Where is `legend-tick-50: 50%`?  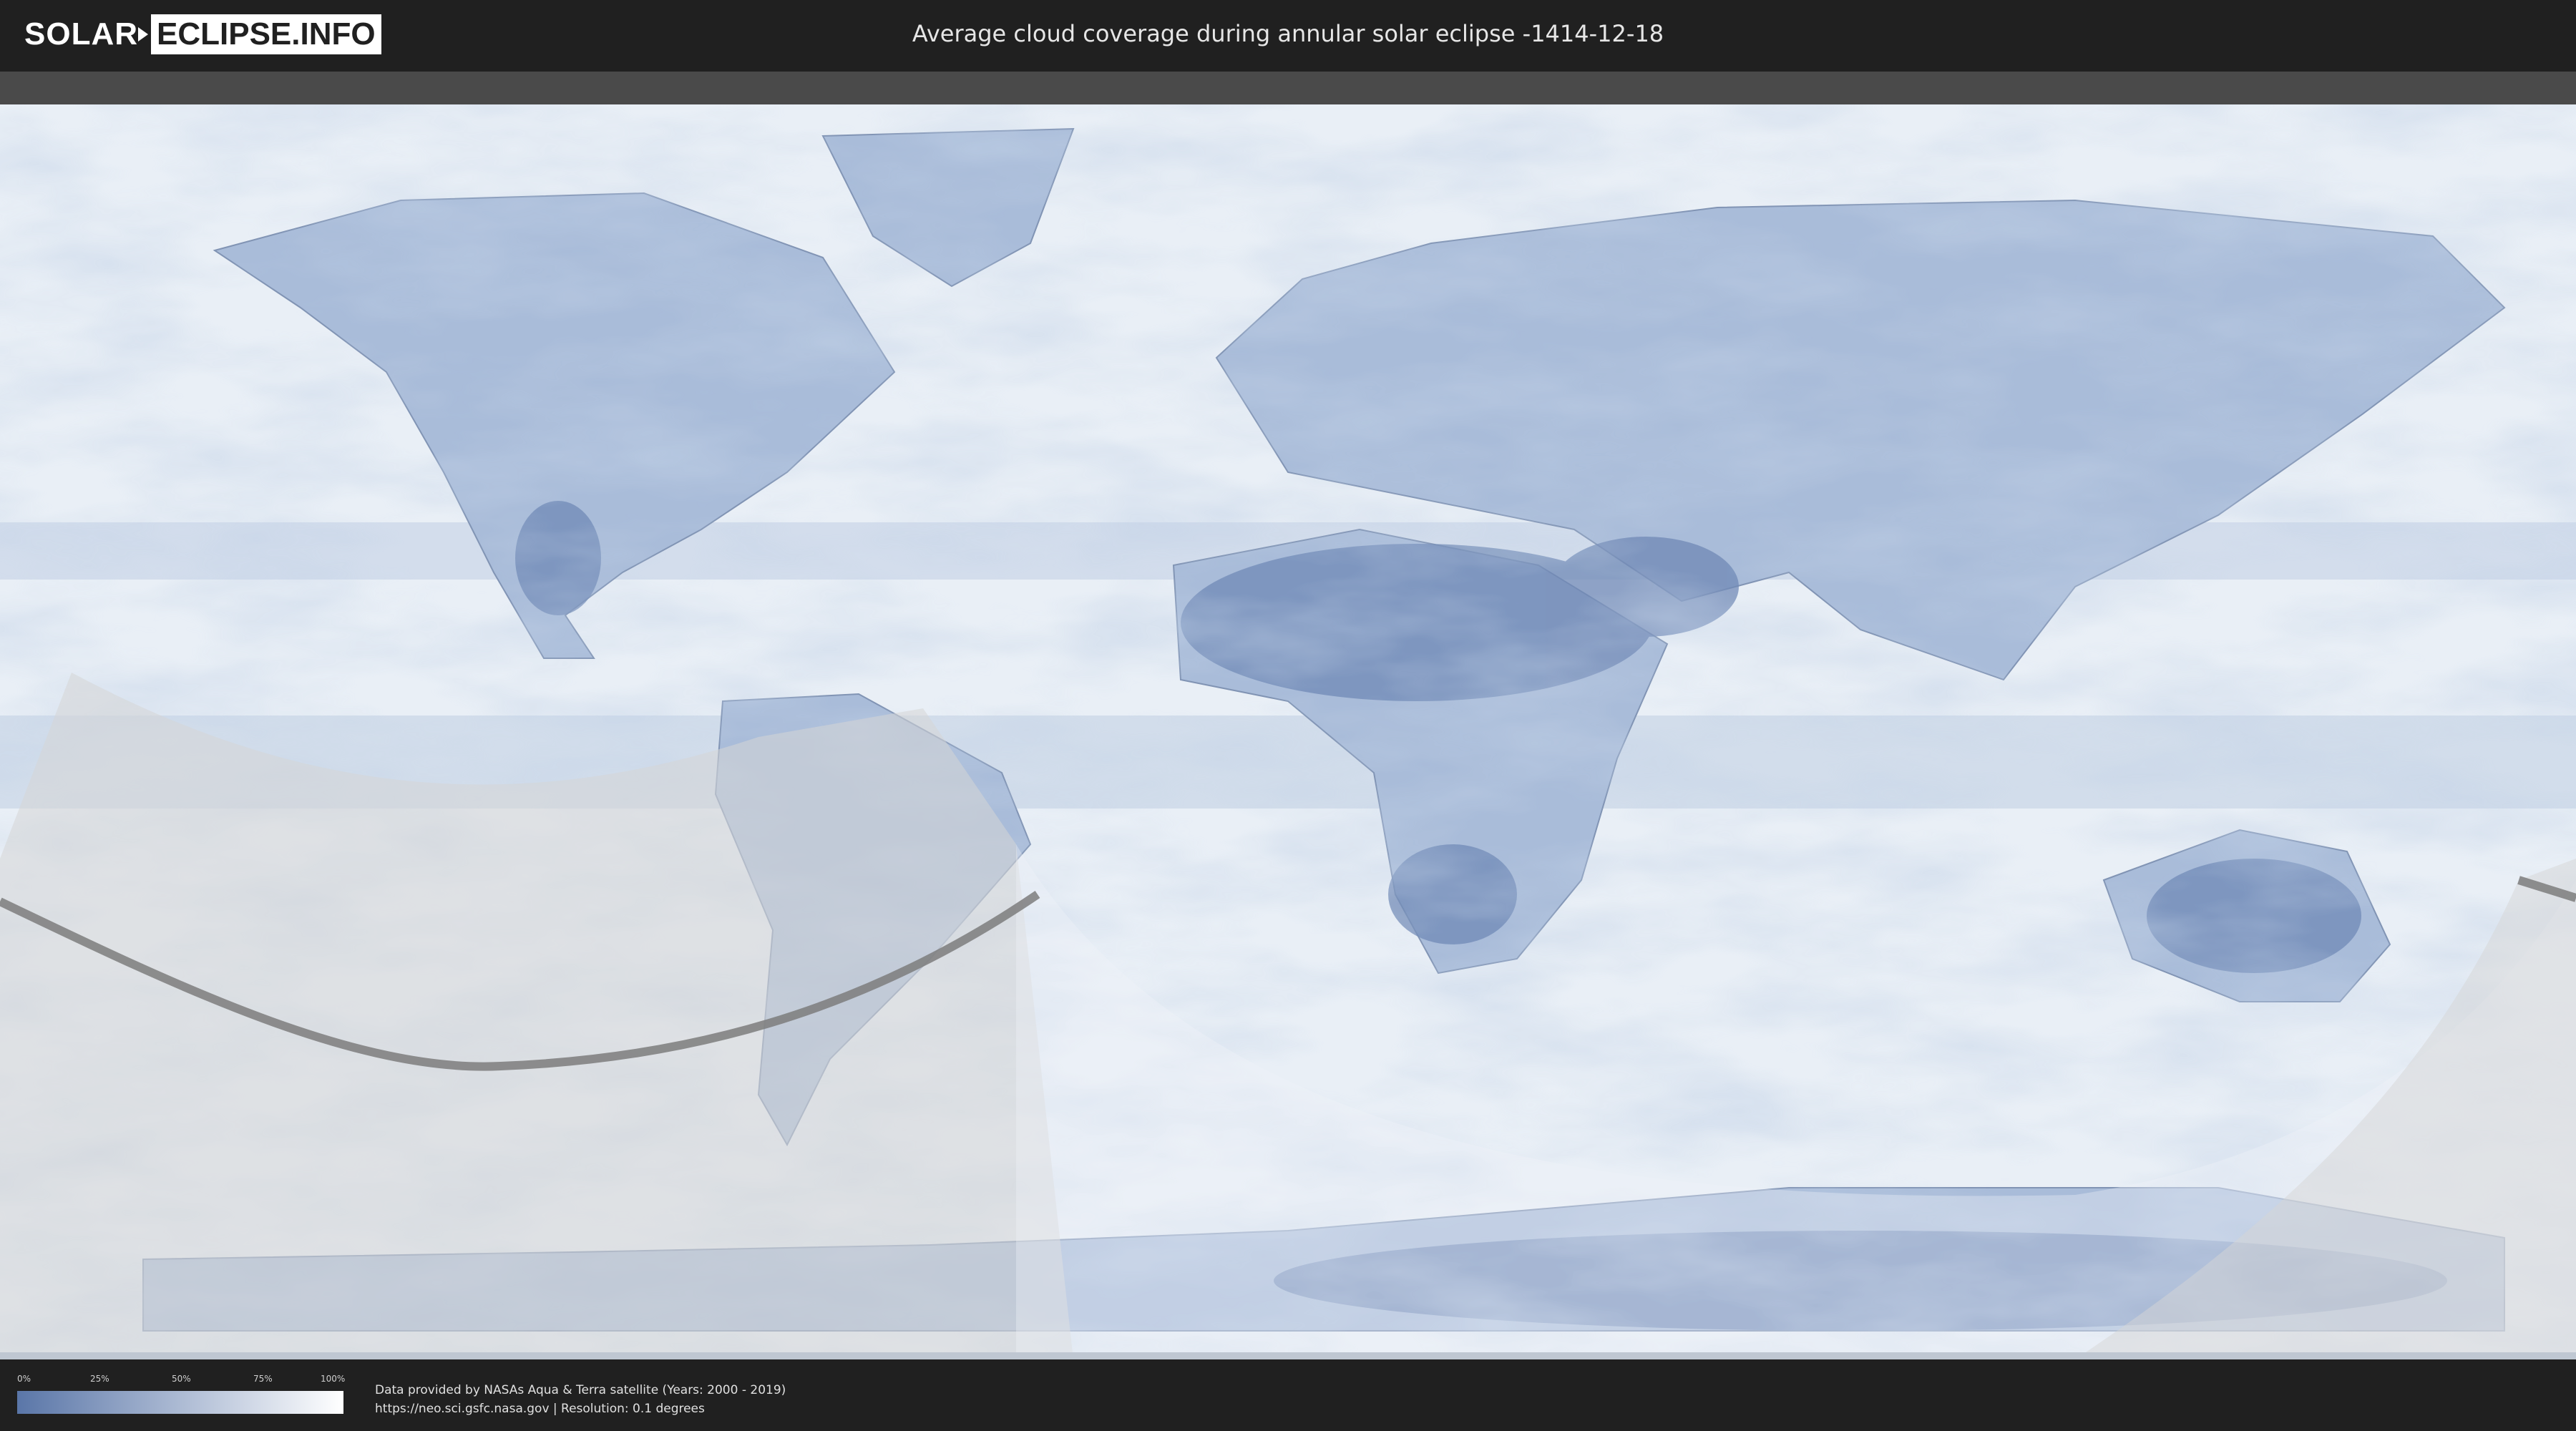
legend-tick-50: 50% is located at coordinates (181, 1379).